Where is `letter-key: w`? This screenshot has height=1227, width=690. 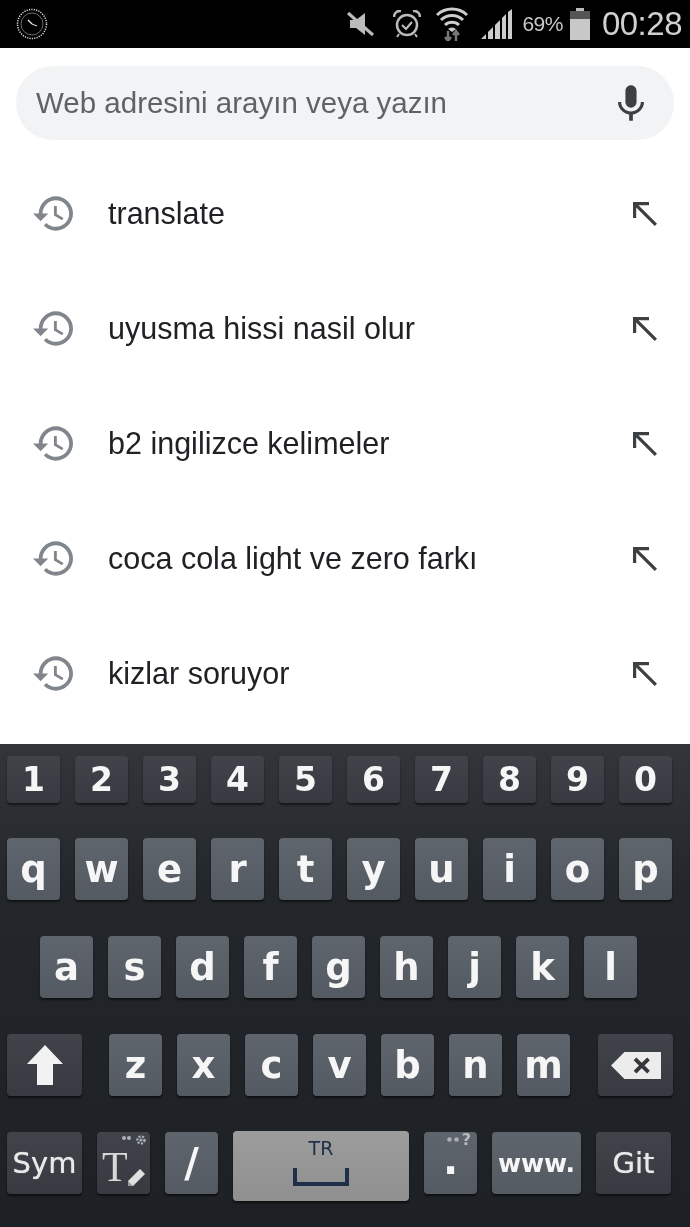
letter-key: w is located at coordinates (101, 869).